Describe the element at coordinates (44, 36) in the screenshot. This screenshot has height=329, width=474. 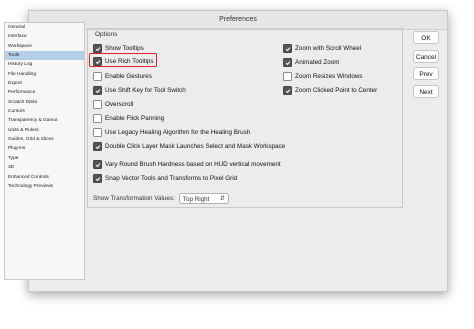
I see `sidebar-item-interface: Interface` at that location.